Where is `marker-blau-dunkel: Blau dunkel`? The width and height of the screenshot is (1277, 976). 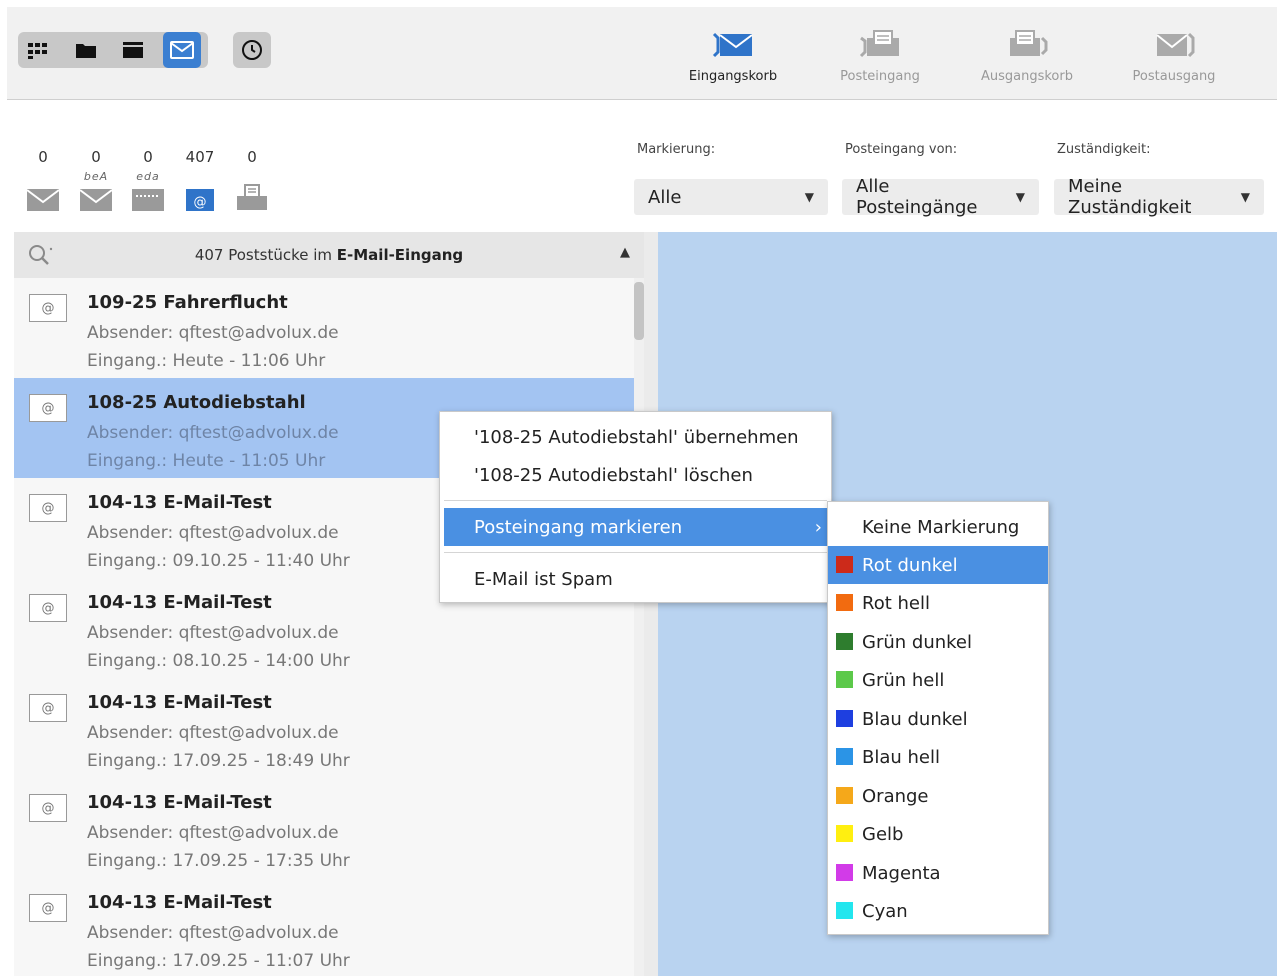
marker-blau-dunkel: Blau dunkel is located at coordinates (938, 719).